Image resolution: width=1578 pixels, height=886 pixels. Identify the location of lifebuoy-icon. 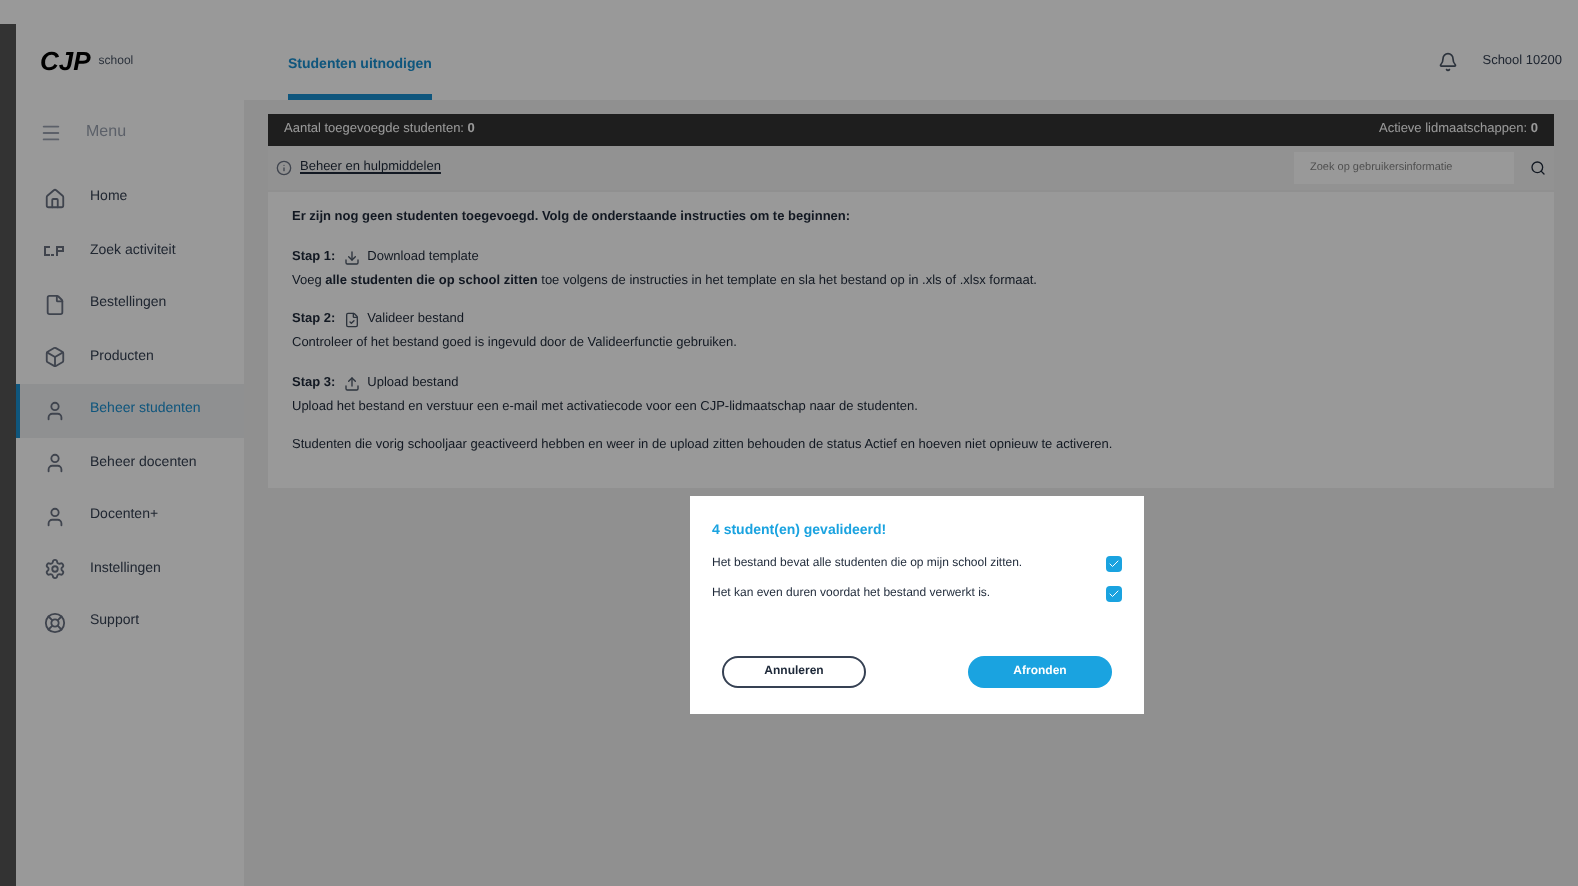
(55, 622).